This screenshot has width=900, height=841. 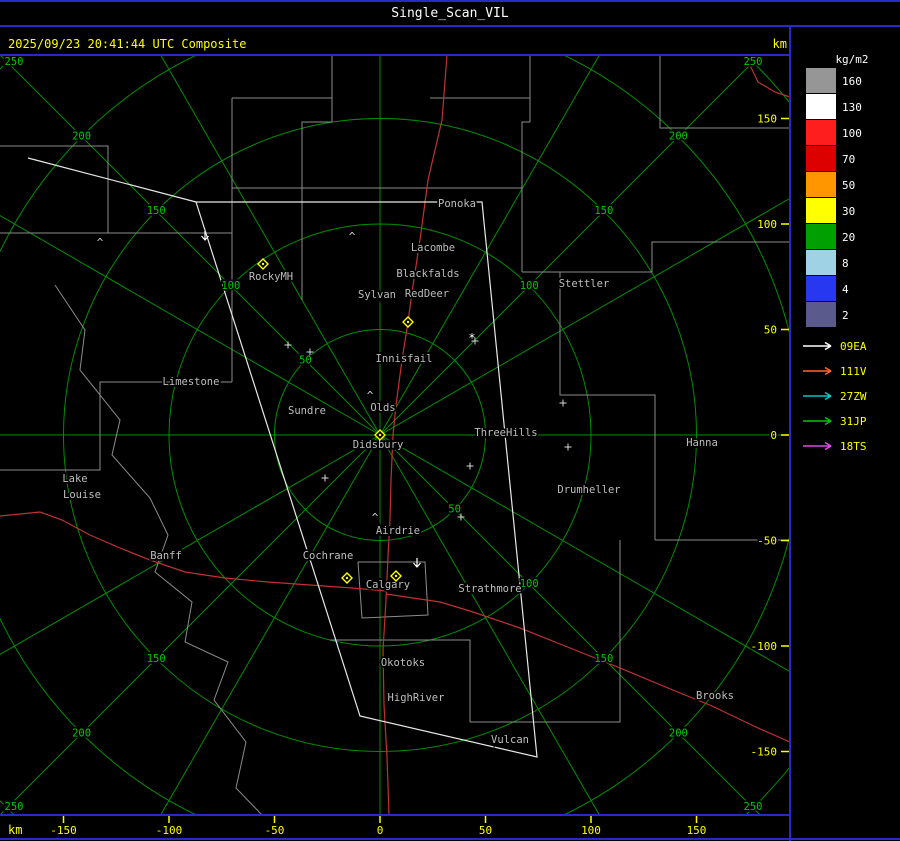 I want to click on city-label: Sylvan, so click(x=377, y=295).